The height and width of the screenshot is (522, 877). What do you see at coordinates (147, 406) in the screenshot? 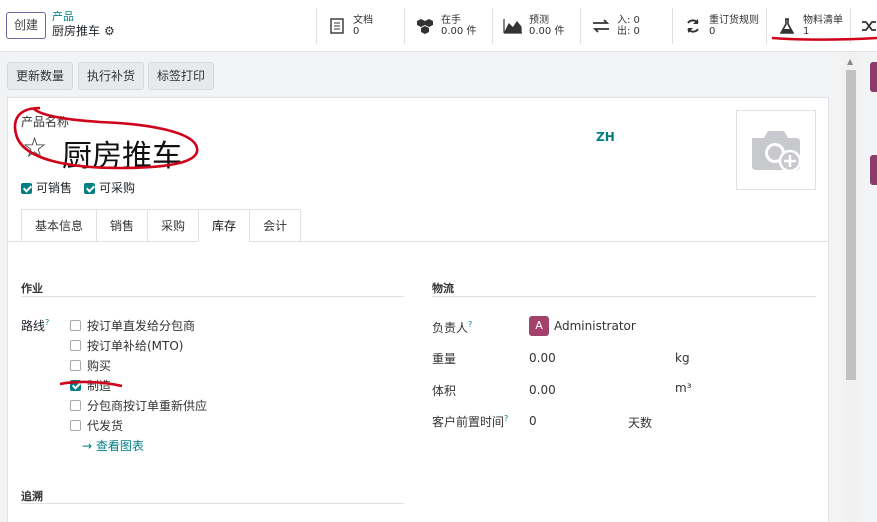
I see `route-label: 分包商按订单重新供应` at bounding box center [147, 406].